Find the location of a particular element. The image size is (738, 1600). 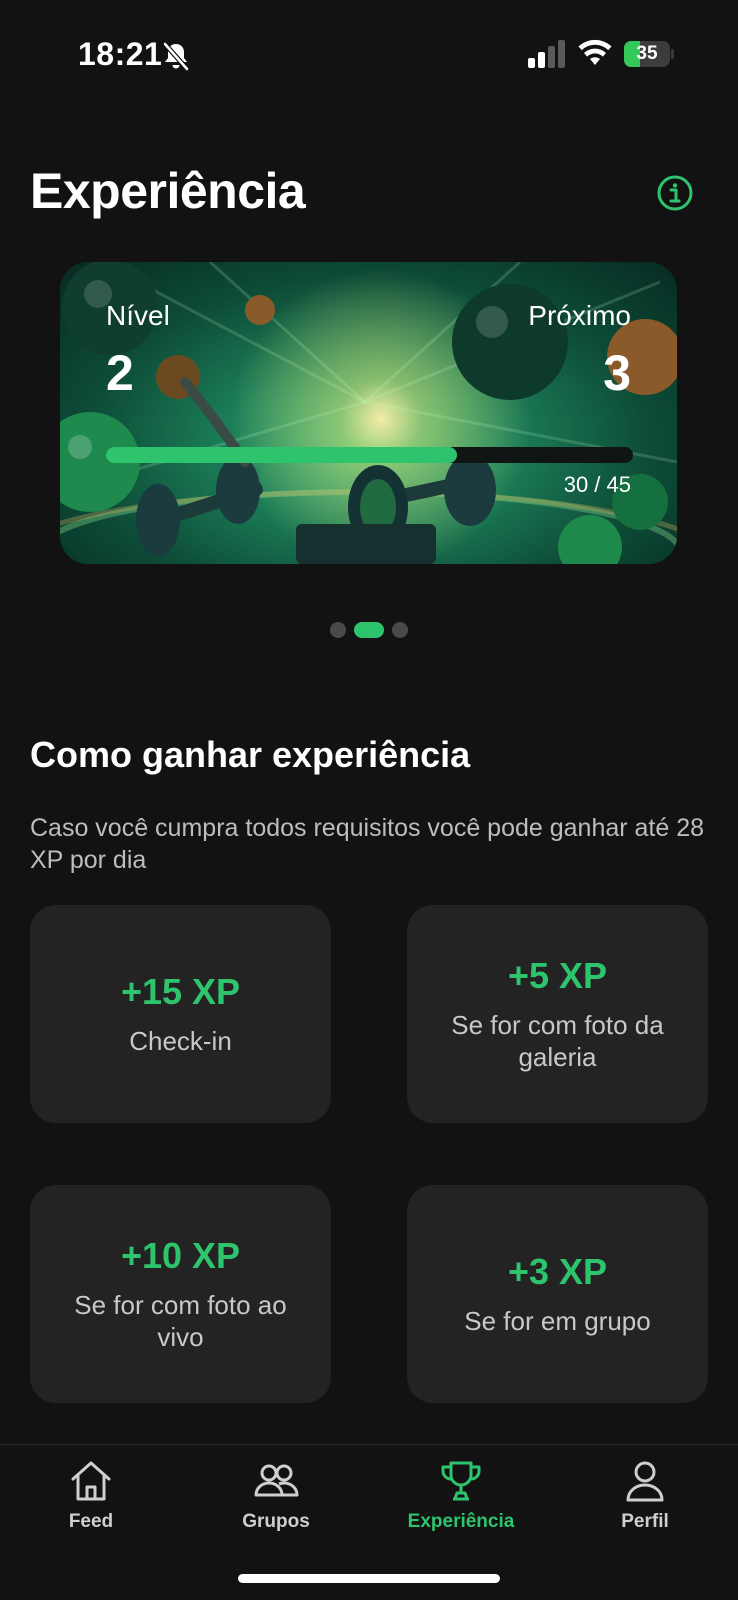

next-level-label: Próximo is located at coordinates (579, 315).